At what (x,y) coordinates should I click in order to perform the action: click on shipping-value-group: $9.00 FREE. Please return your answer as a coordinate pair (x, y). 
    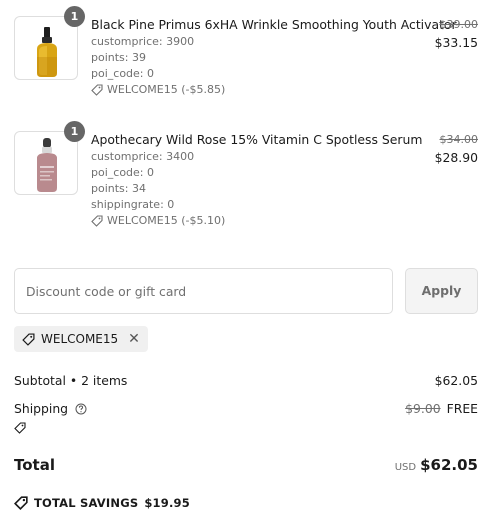
    Looking at the image, I should click on (441, 408).